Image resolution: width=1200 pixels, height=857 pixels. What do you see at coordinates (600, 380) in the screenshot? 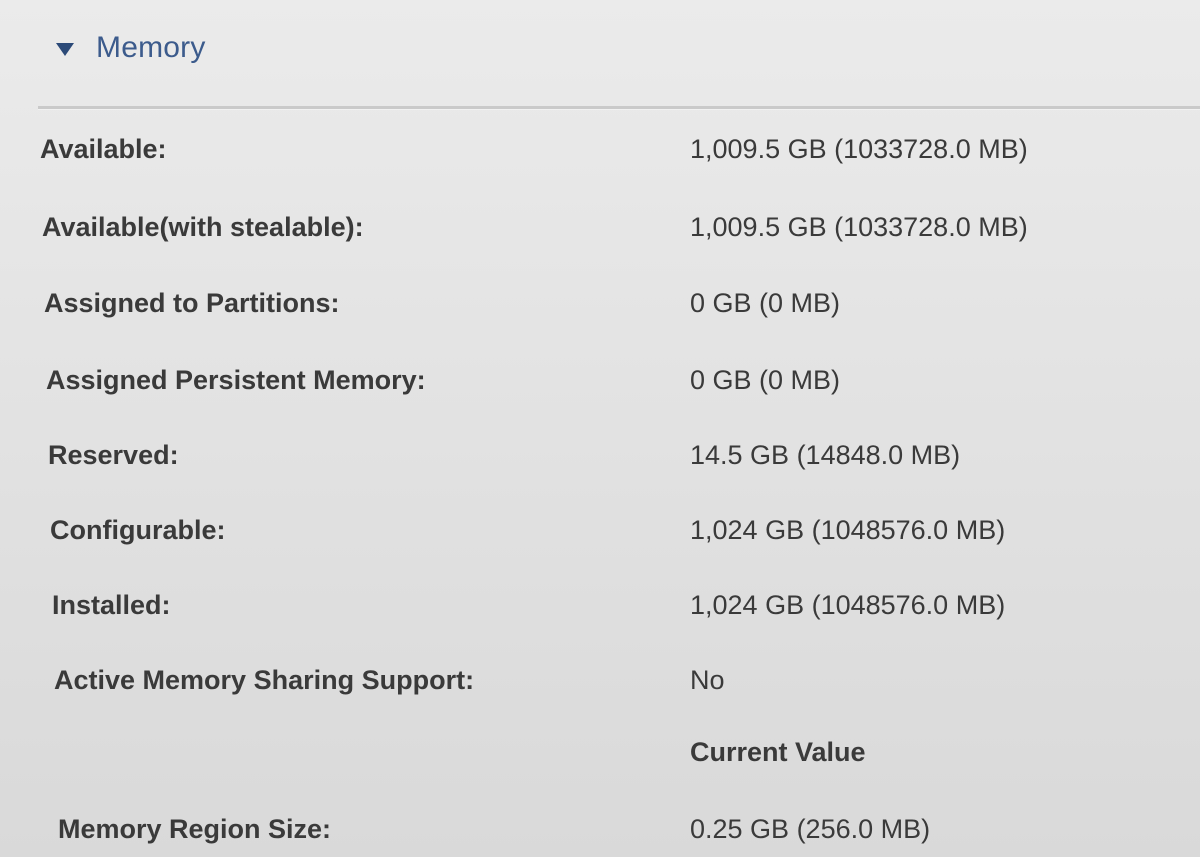
I see `property-row-assigned-persistent-memory: Assigned Persistent Memory: 0 GB (0 MB)` at bounding box center [600, 380].